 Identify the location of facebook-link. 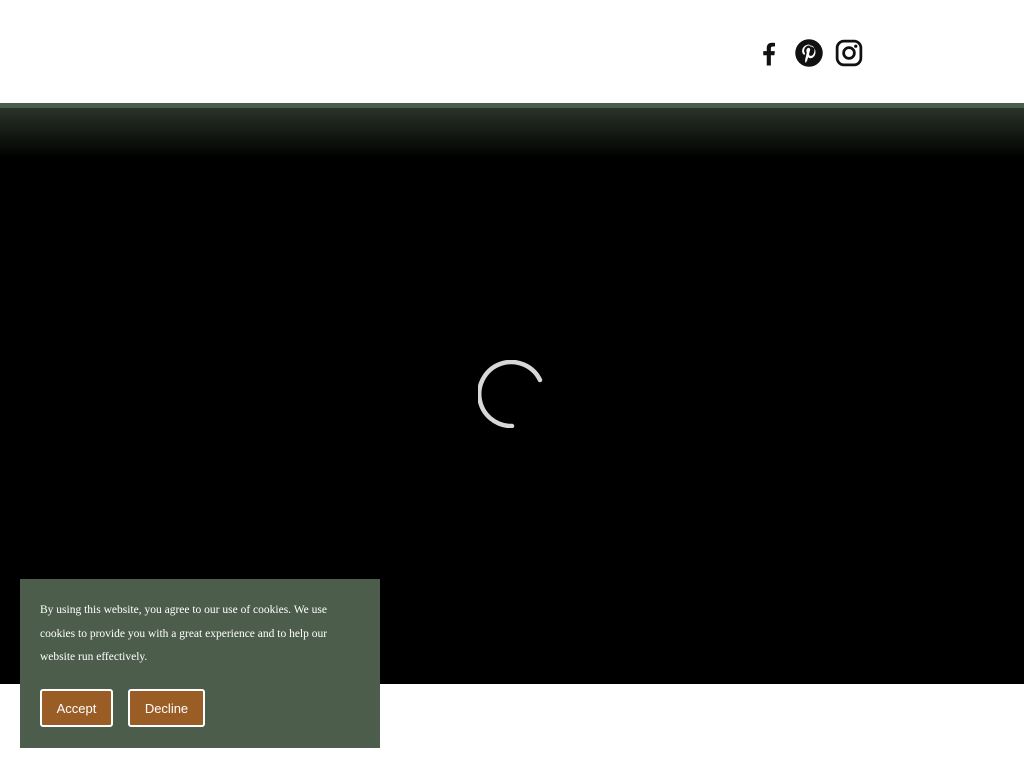
(769, 54).